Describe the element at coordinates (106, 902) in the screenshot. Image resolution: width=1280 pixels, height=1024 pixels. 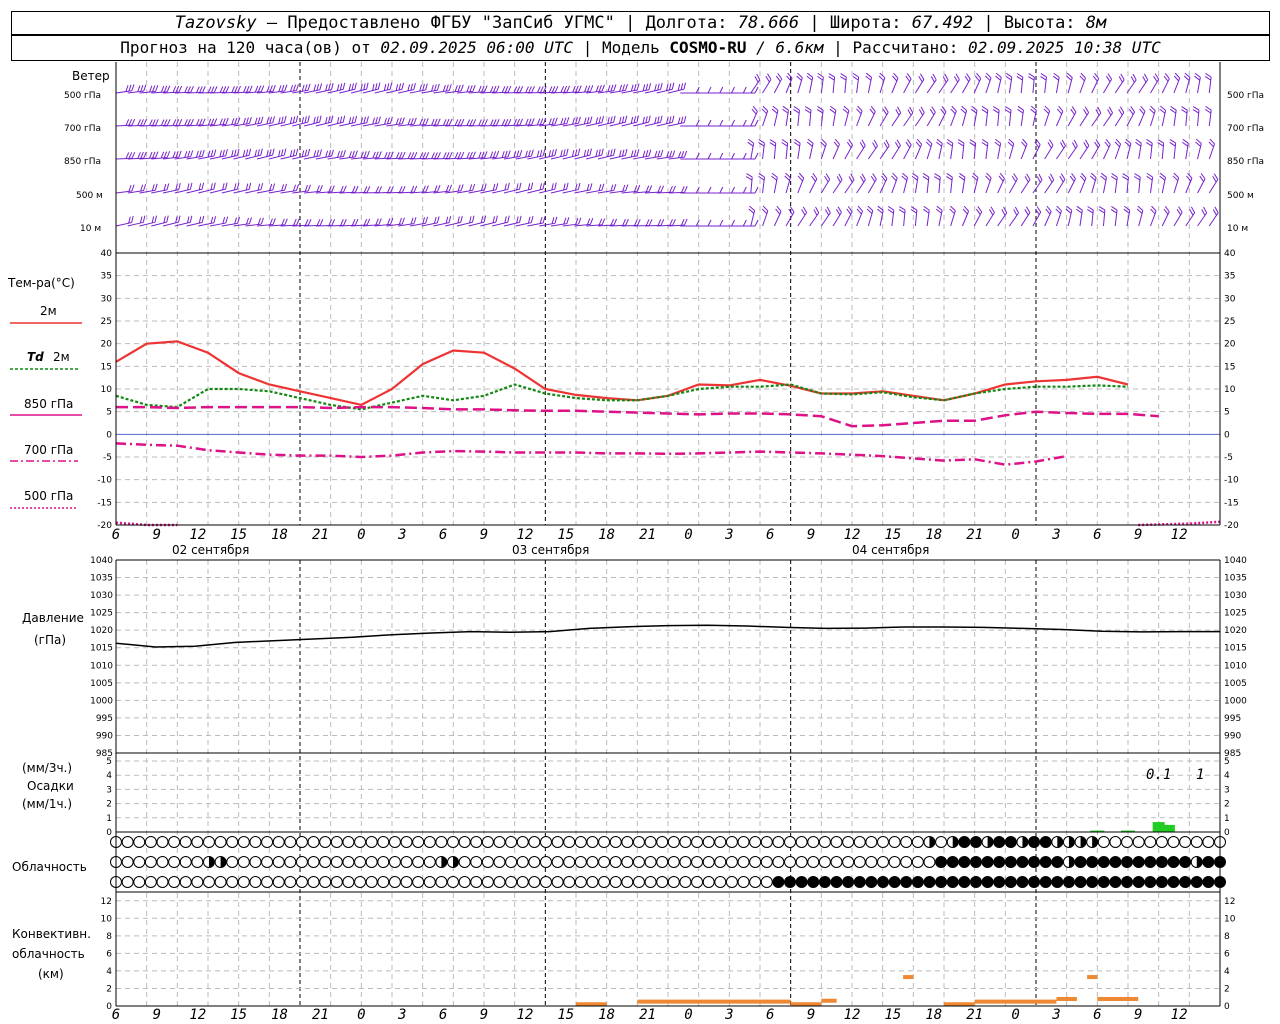
I see `conv-tick-label: 12` at that location.